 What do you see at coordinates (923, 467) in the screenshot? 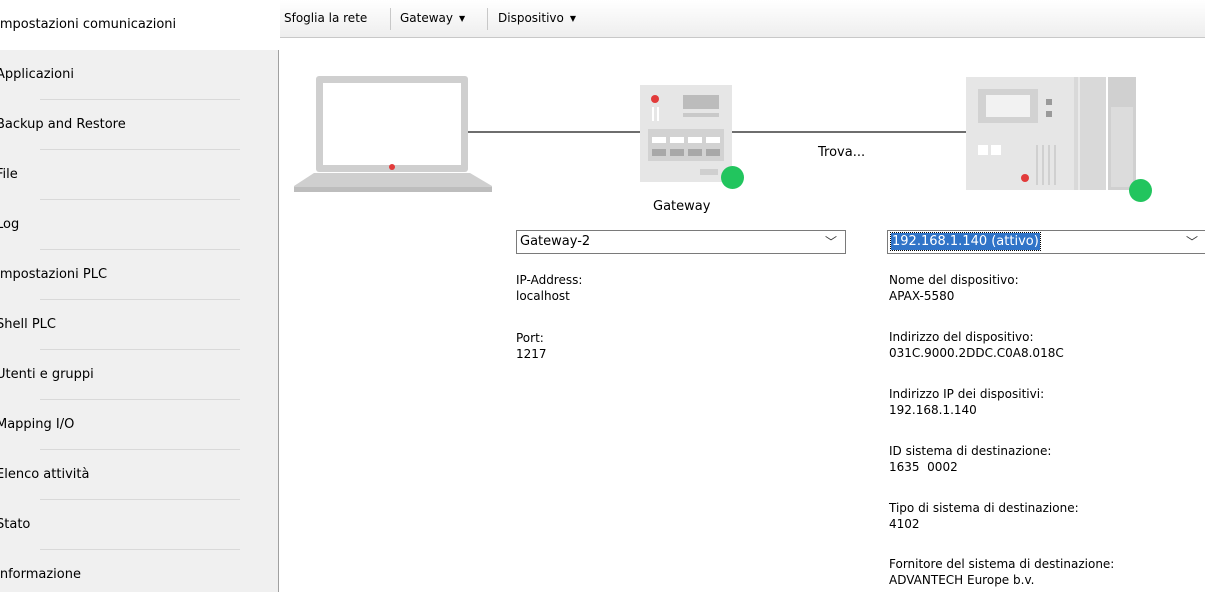
I see `target-system-id-value: 1635 0002` at bounding box center [923, 467].